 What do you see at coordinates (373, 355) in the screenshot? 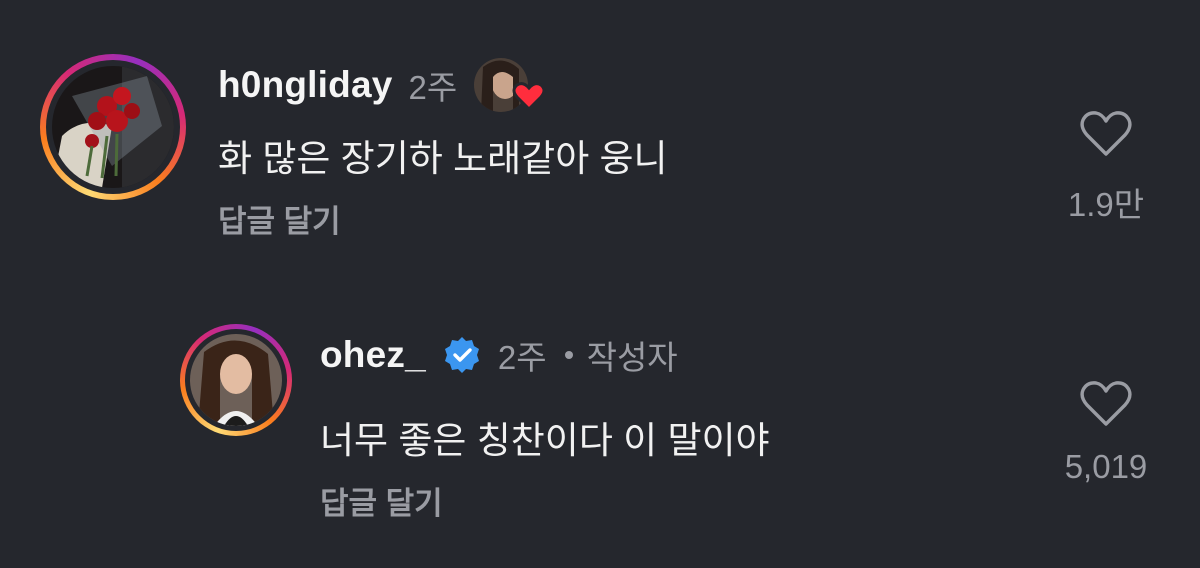
I see `comment-username: ohez_` at bounding box center [373, 355].